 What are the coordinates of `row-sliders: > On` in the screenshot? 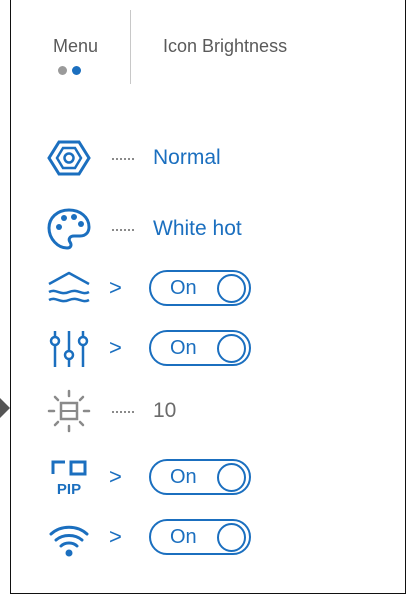 It's located at (208, 350).